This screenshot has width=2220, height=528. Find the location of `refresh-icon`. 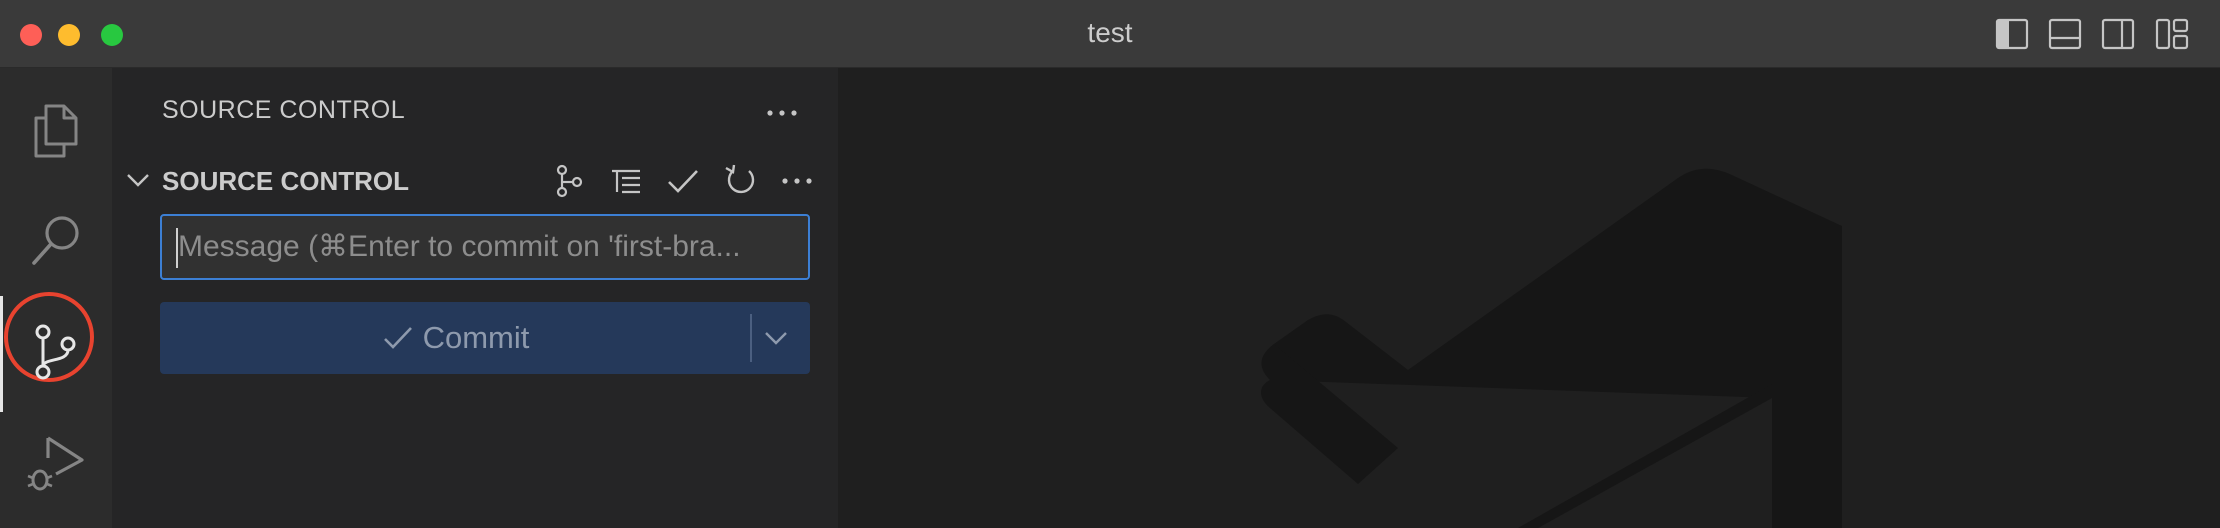

refresh-icon is located at coordinates (740, 179).